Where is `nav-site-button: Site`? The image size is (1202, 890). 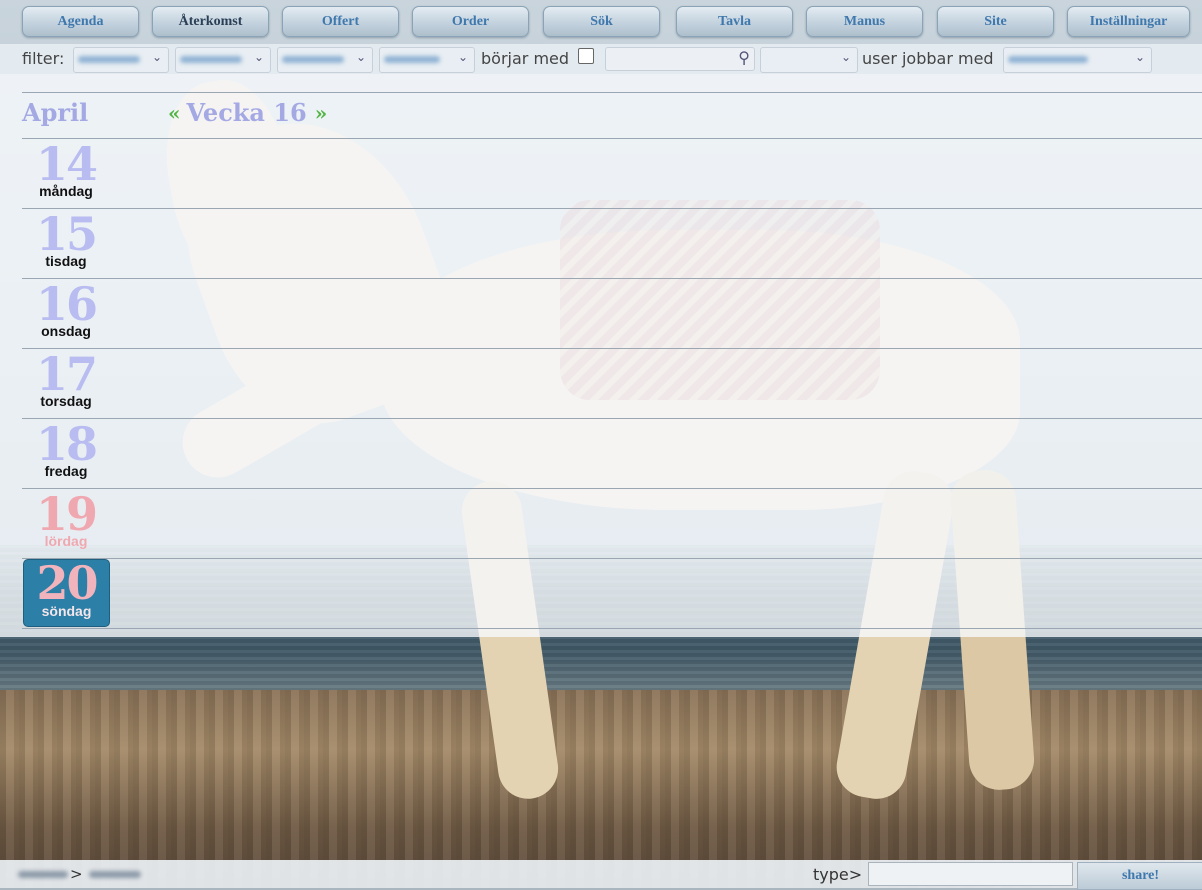
nav-site-button: Site is located at coordinates (995, 21).